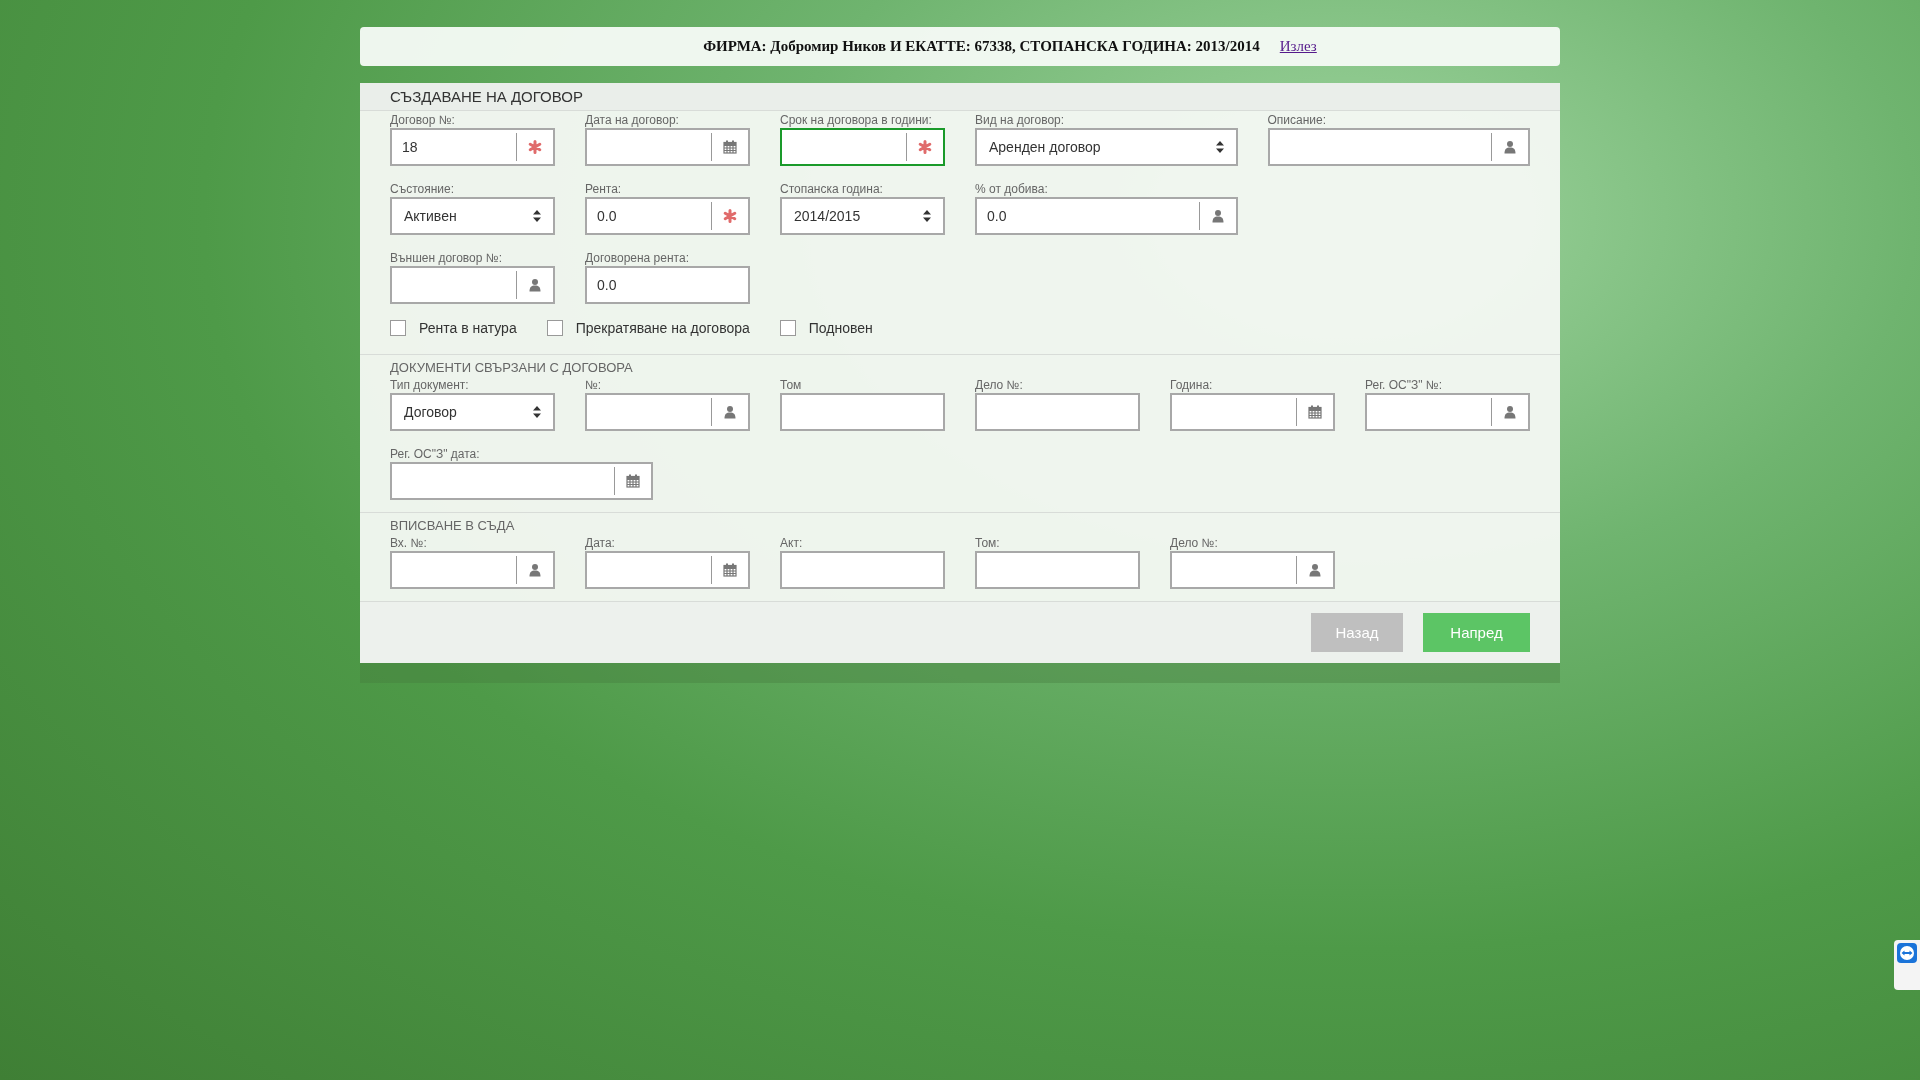 This screenshot has height=1080, width=1920. Describe the element at coordinates (594, 385) in the screenshot. I see `field-label: №:` at that location.